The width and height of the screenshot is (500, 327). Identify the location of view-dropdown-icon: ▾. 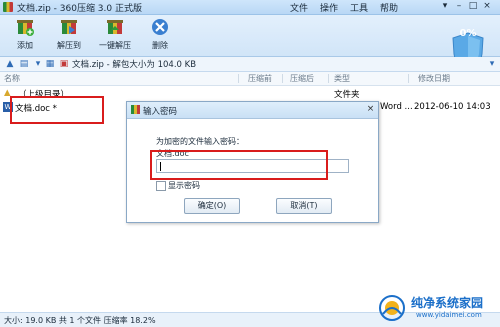
(38, 64).